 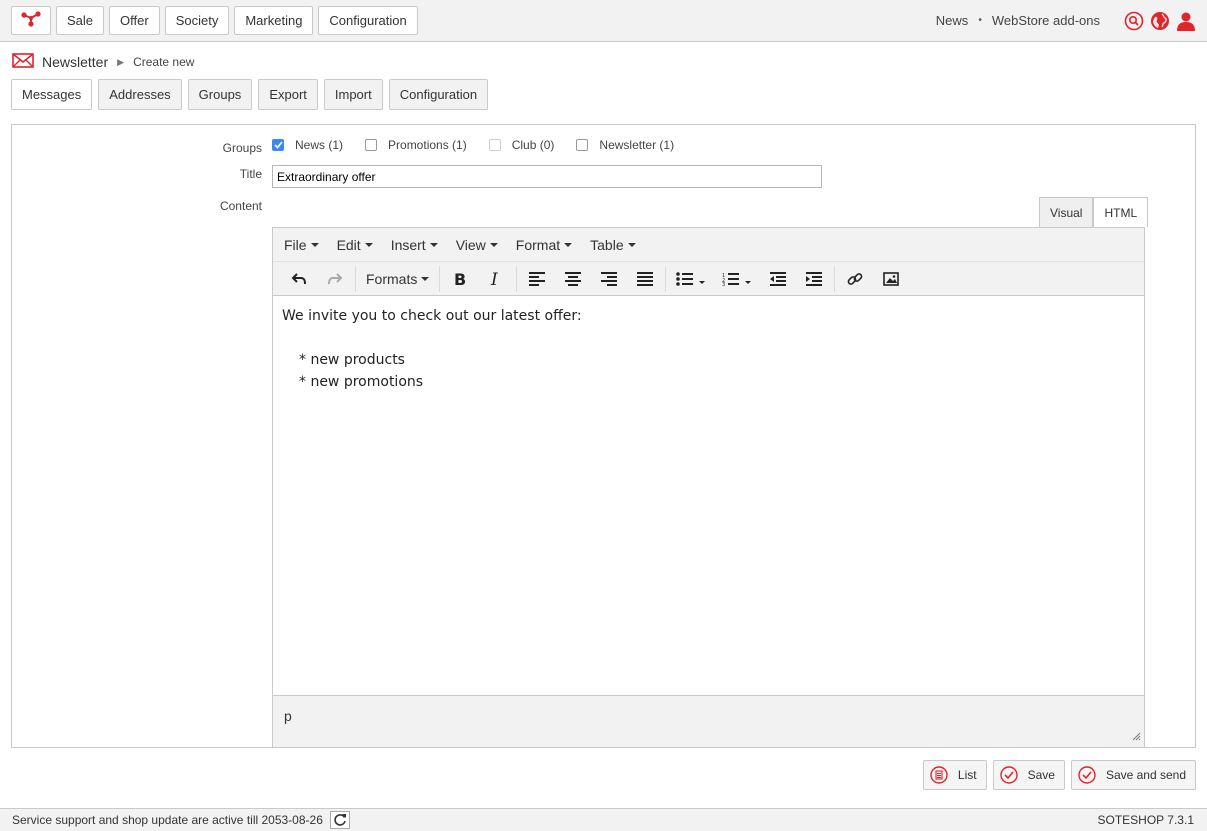 I want to click on align-justify-icon, so click(x=645, y=278).